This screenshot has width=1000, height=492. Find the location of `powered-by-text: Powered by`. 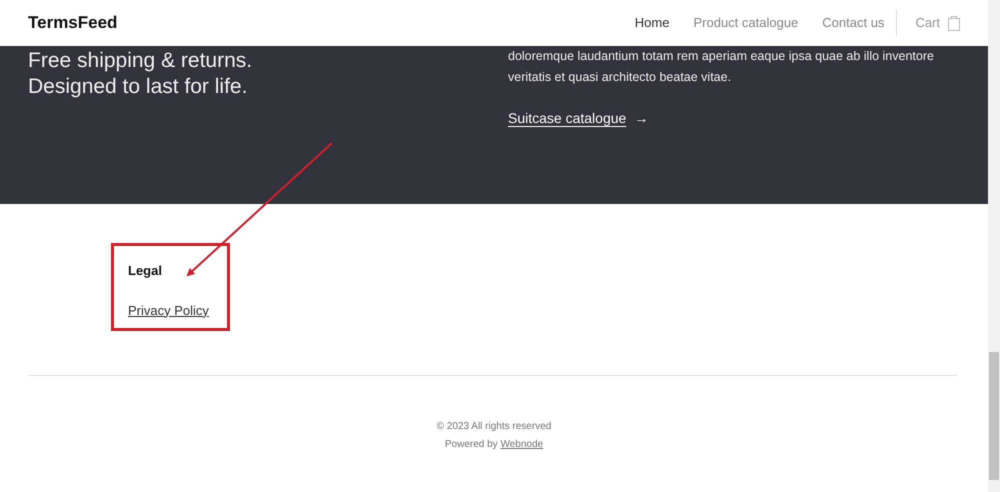

powered-by-text: Powered by is located at coordinates (471, 444).